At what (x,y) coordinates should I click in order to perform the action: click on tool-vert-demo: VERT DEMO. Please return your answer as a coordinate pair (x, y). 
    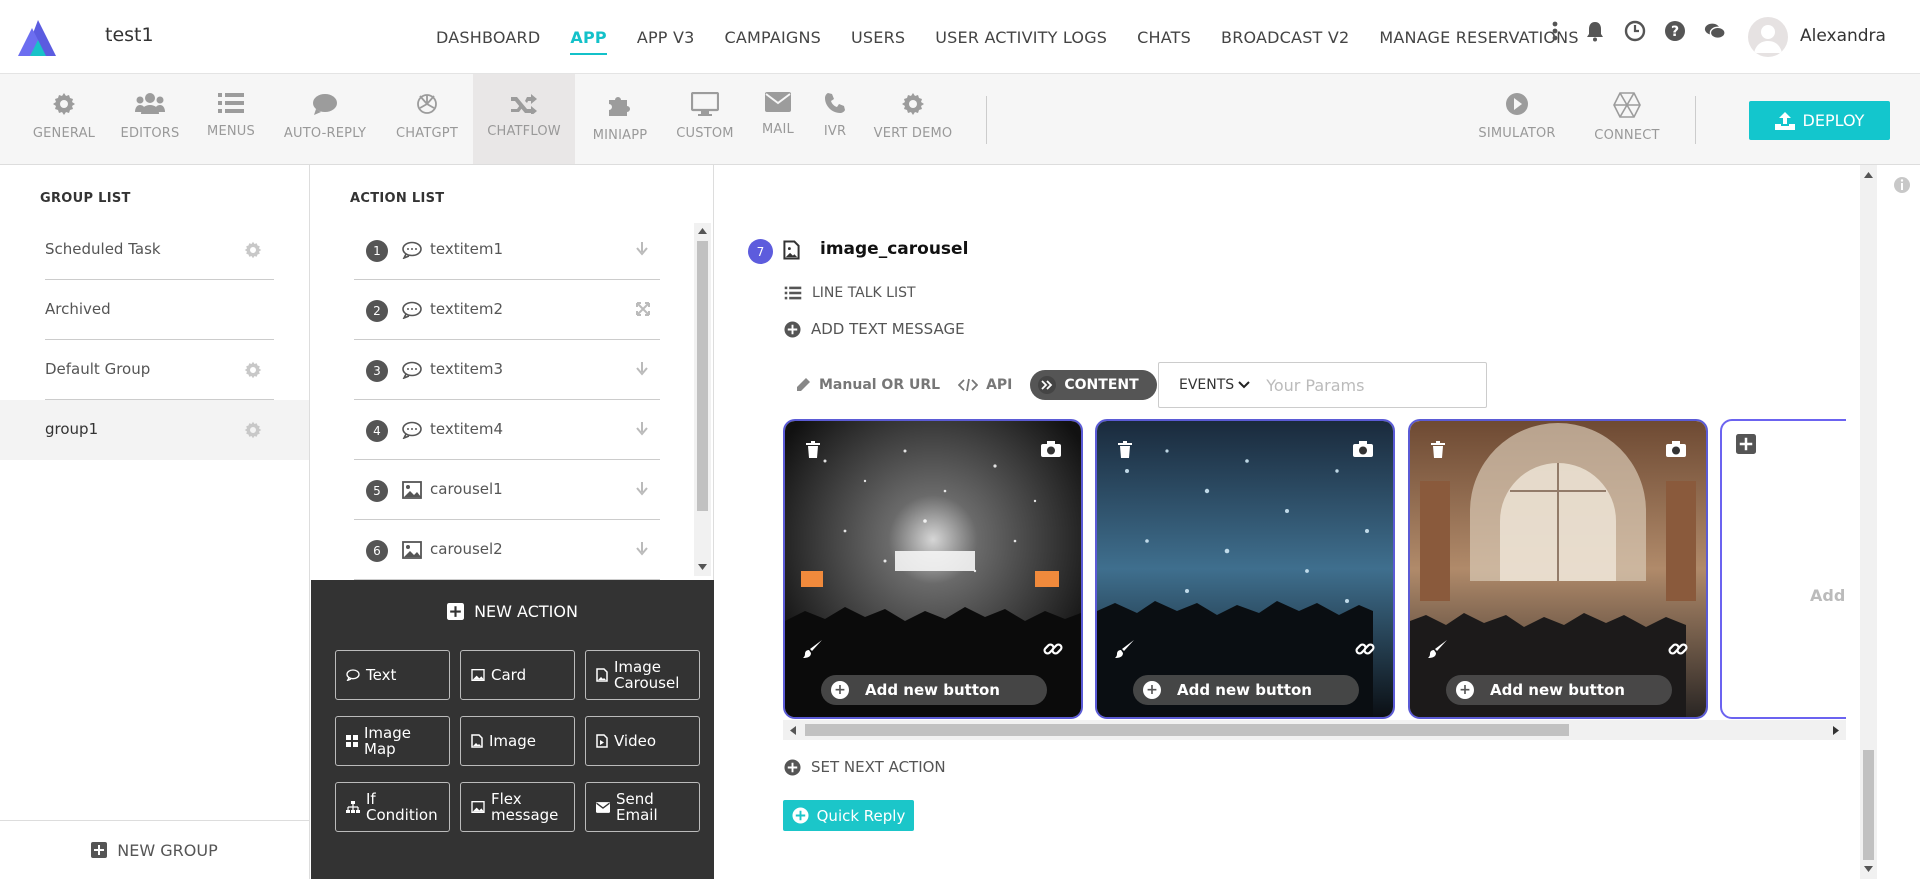
    Looking at the image, I should click on (913, 119).